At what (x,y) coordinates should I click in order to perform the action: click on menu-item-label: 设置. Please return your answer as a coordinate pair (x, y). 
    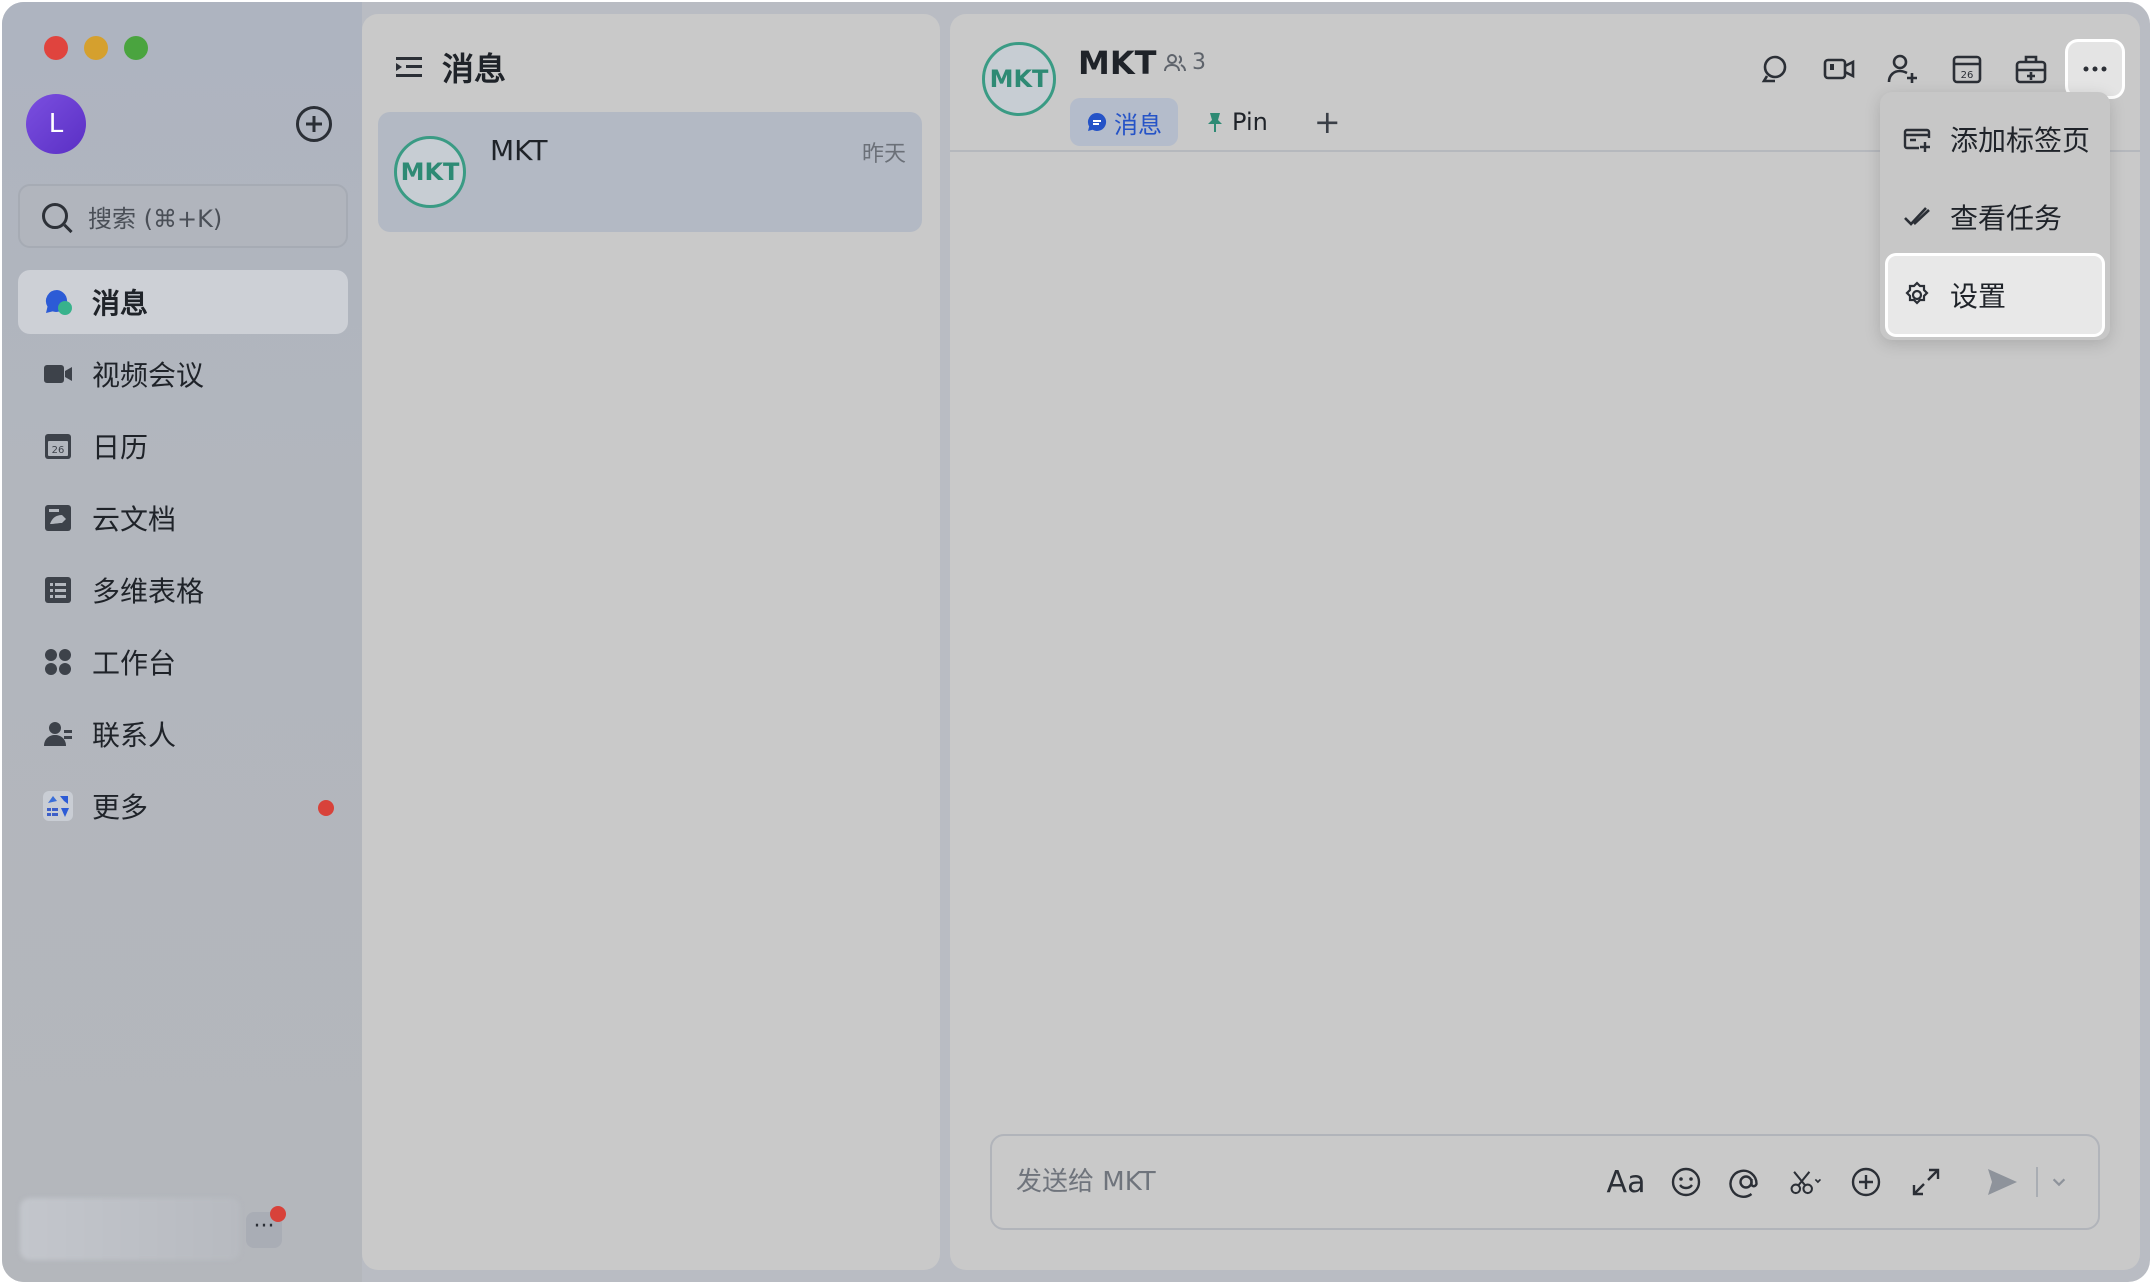
    Looking at the image, I should click on (1978, 296).